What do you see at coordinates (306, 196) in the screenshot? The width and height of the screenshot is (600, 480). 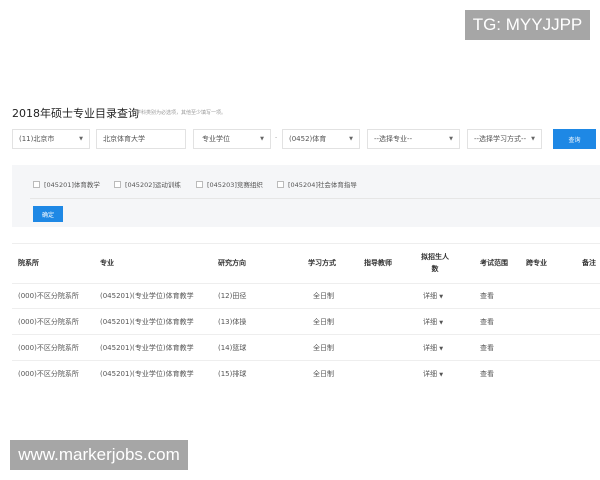 I see `direction-panel` at bounding box center [306, 196].